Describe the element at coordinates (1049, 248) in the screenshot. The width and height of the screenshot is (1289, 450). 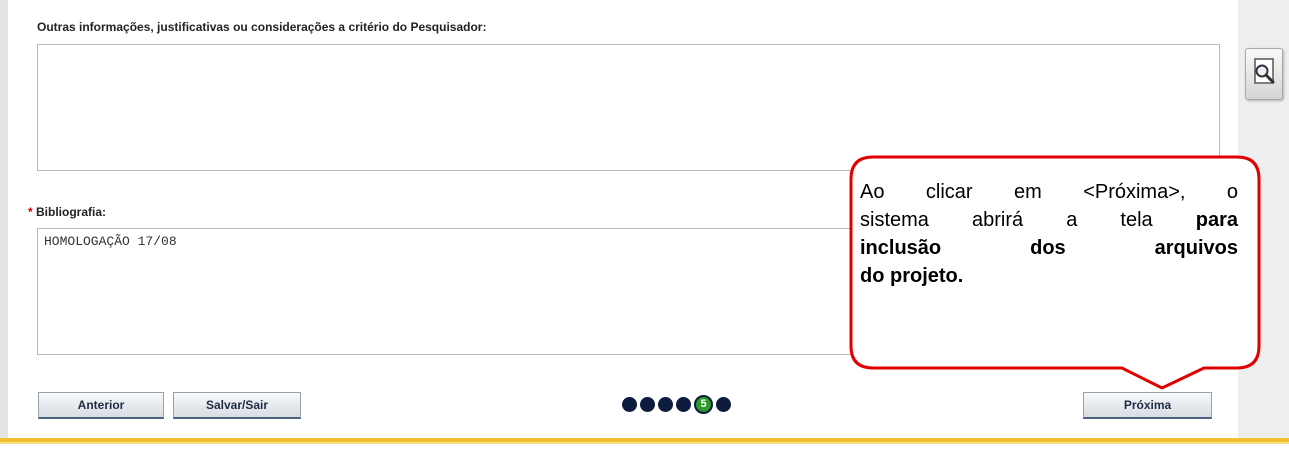
I see `callout-line-3: inclusão dos arquivos` at that location.